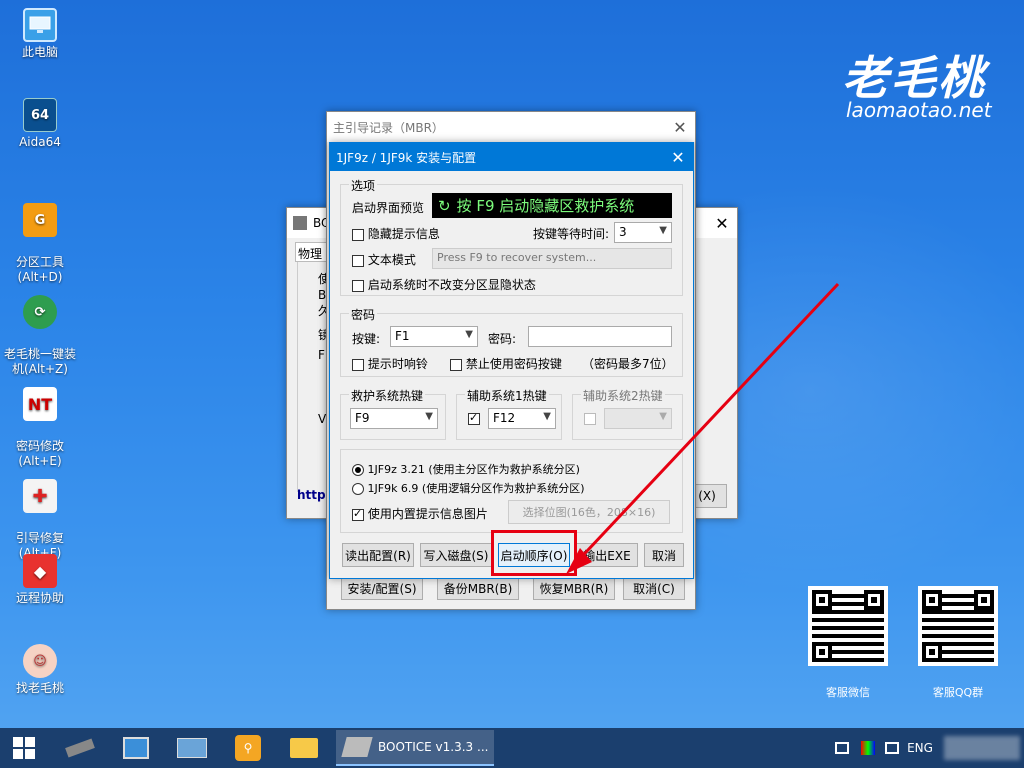  What do you see at coordinates (394, 418) in the screenshot?
I see `rescue-hotkey-select: F9 ▼` at bounding box center [394, 418].